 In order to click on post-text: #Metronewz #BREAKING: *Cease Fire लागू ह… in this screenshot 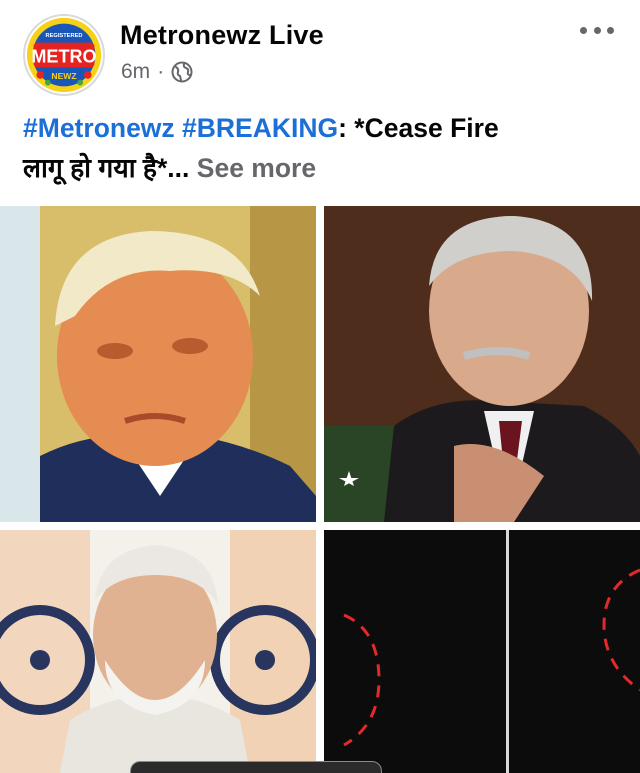, I will do `click(323, 148)`.